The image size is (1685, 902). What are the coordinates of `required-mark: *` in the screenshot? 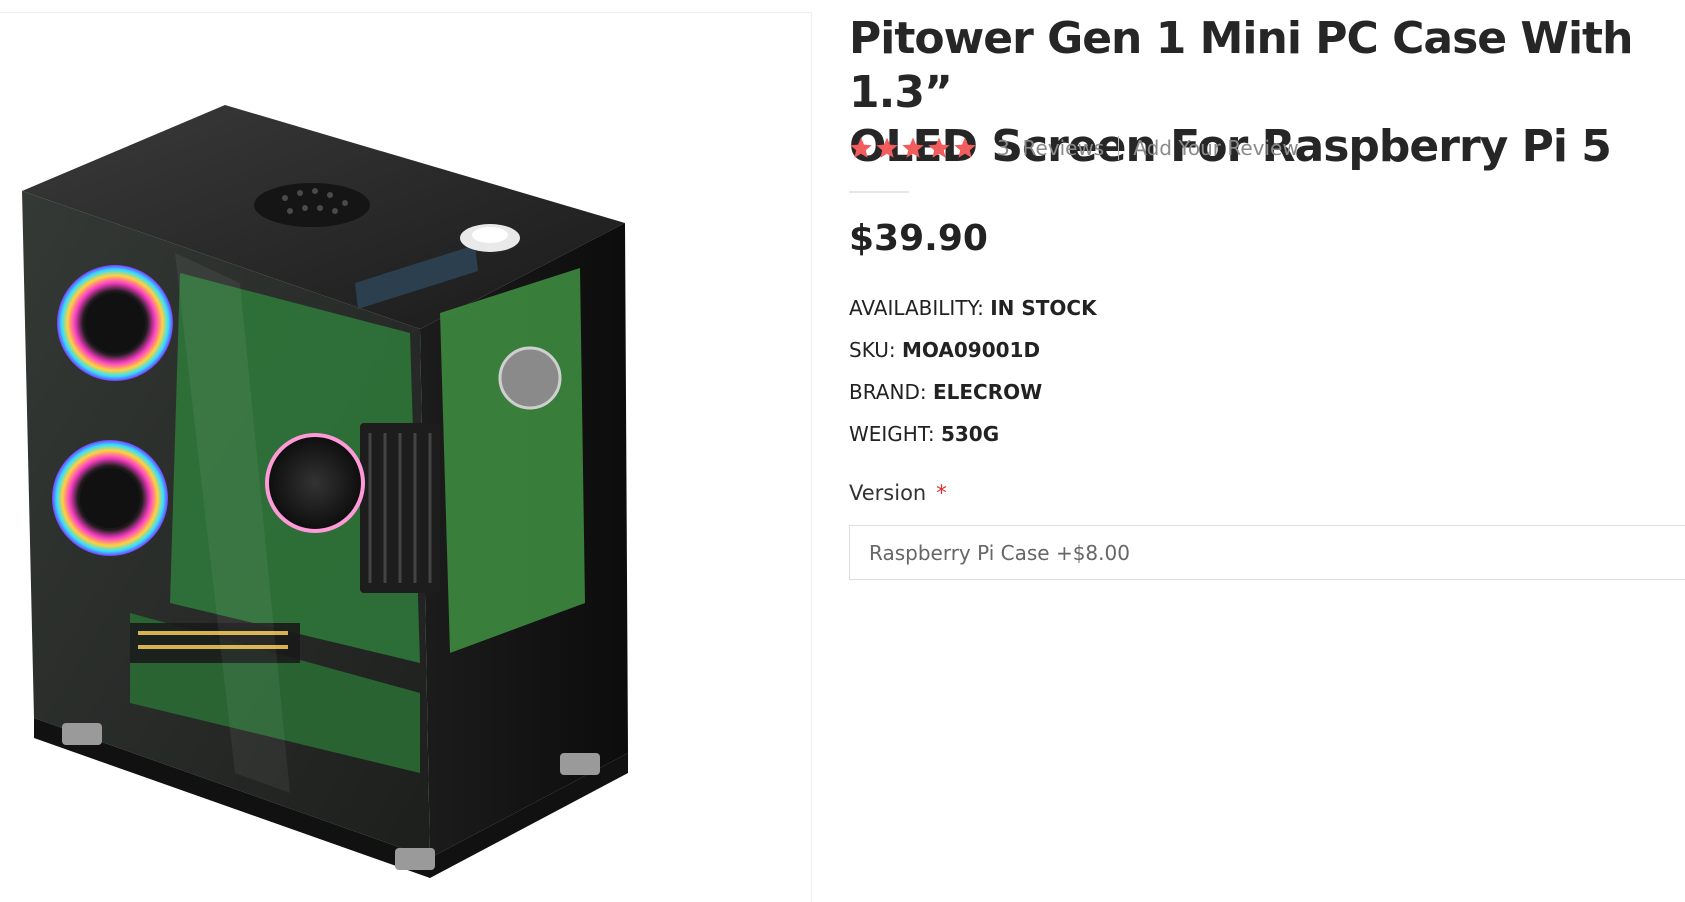 It's located at (941, 493).